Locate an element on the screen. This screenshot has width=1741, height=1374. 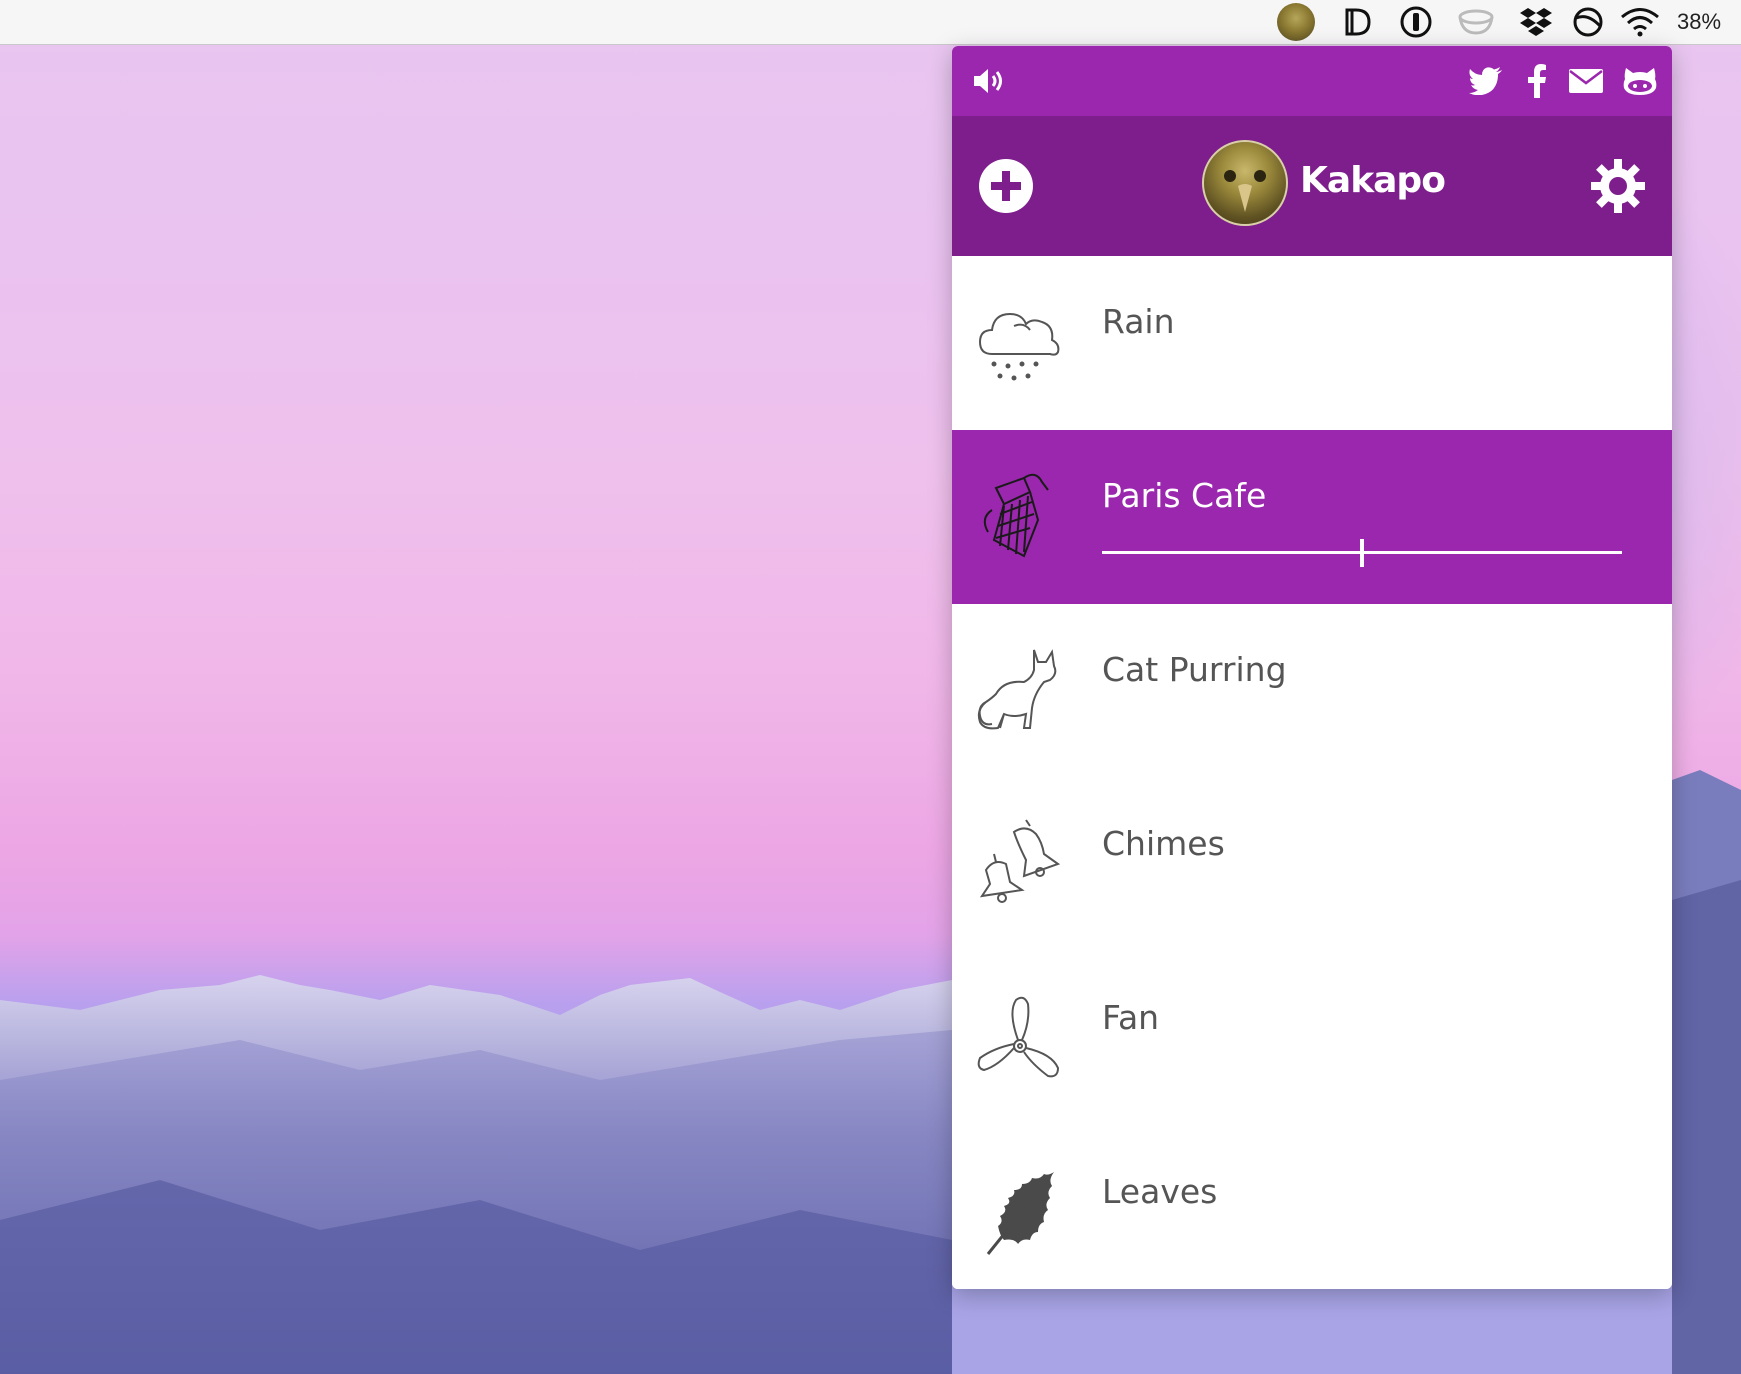
add-sound-button is located at coordinates (1006, 186).